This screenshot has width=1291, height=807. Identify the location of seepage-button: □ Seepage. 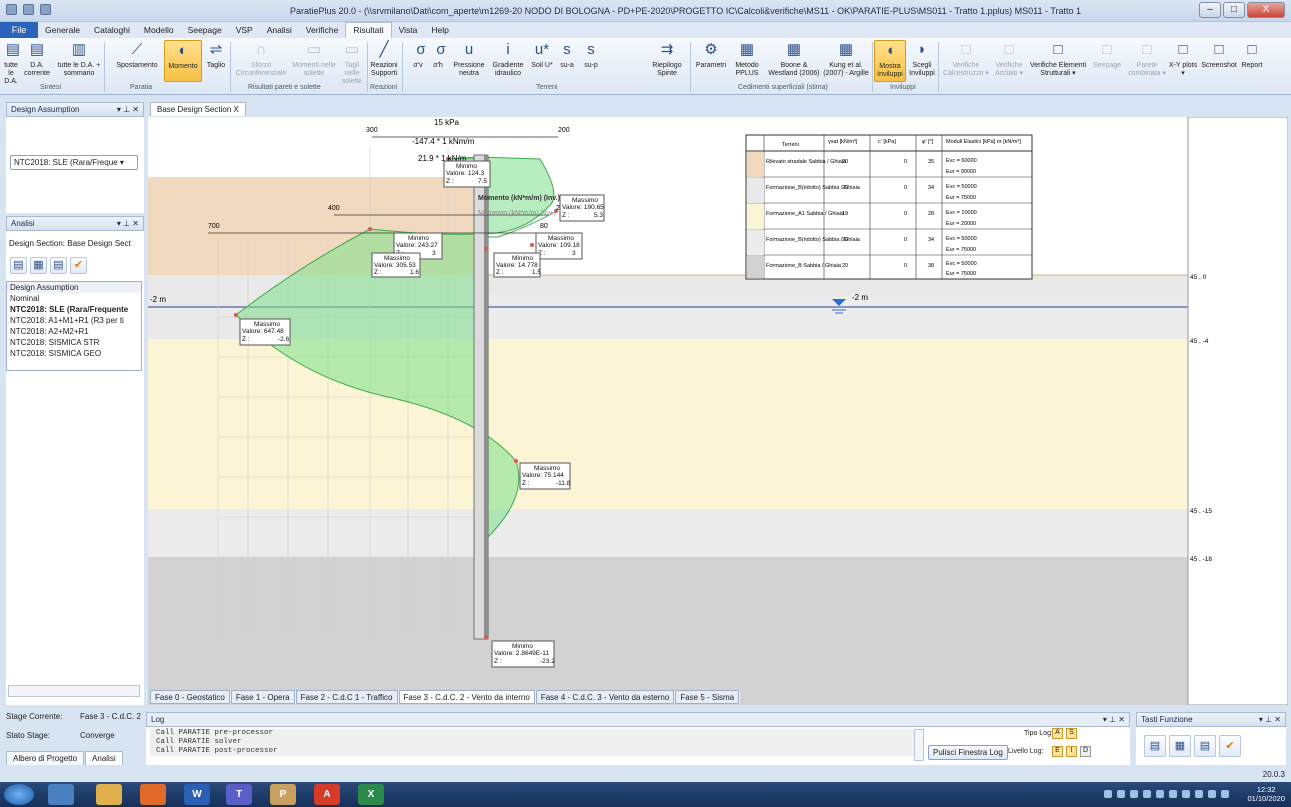
(1107, 61).